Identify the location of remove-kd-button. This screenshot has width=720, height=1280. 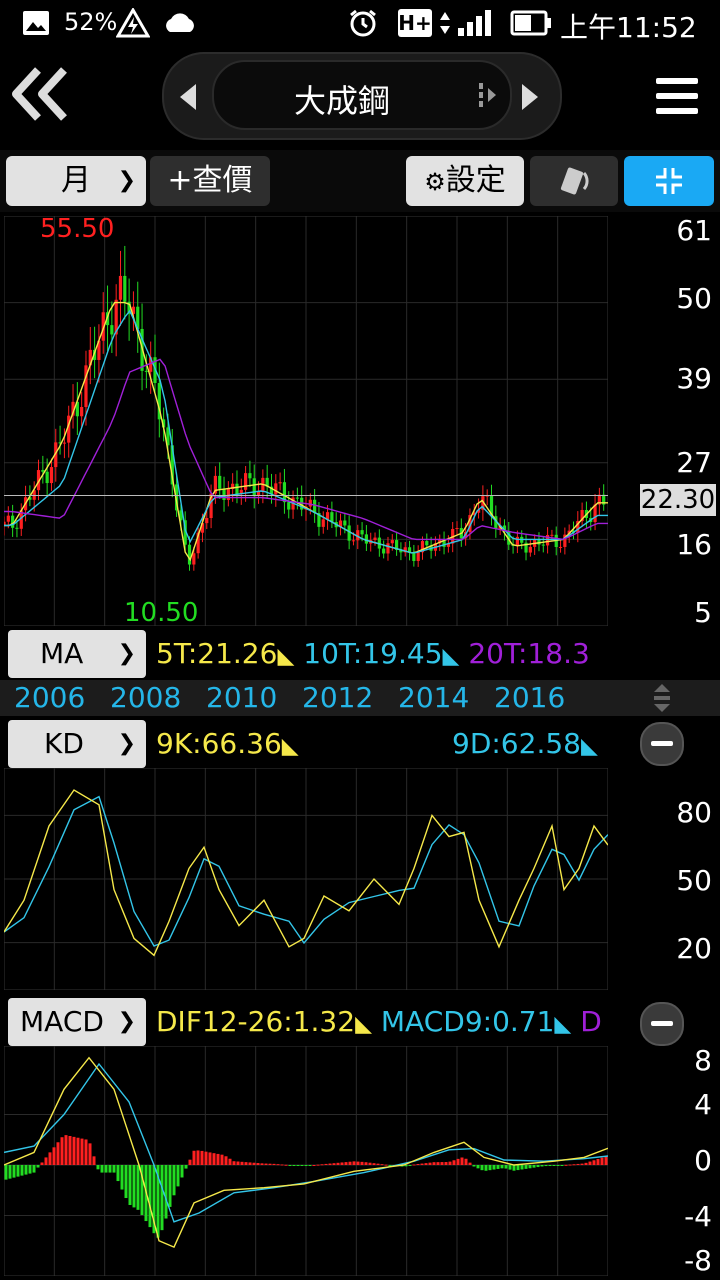
(662, 744).